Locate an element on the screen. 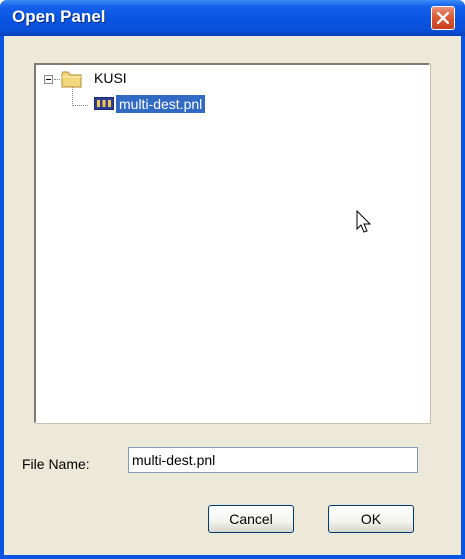 This screenshot has height=559, width=465. title-bar: Open Panel is located at coordinates (232, 18).